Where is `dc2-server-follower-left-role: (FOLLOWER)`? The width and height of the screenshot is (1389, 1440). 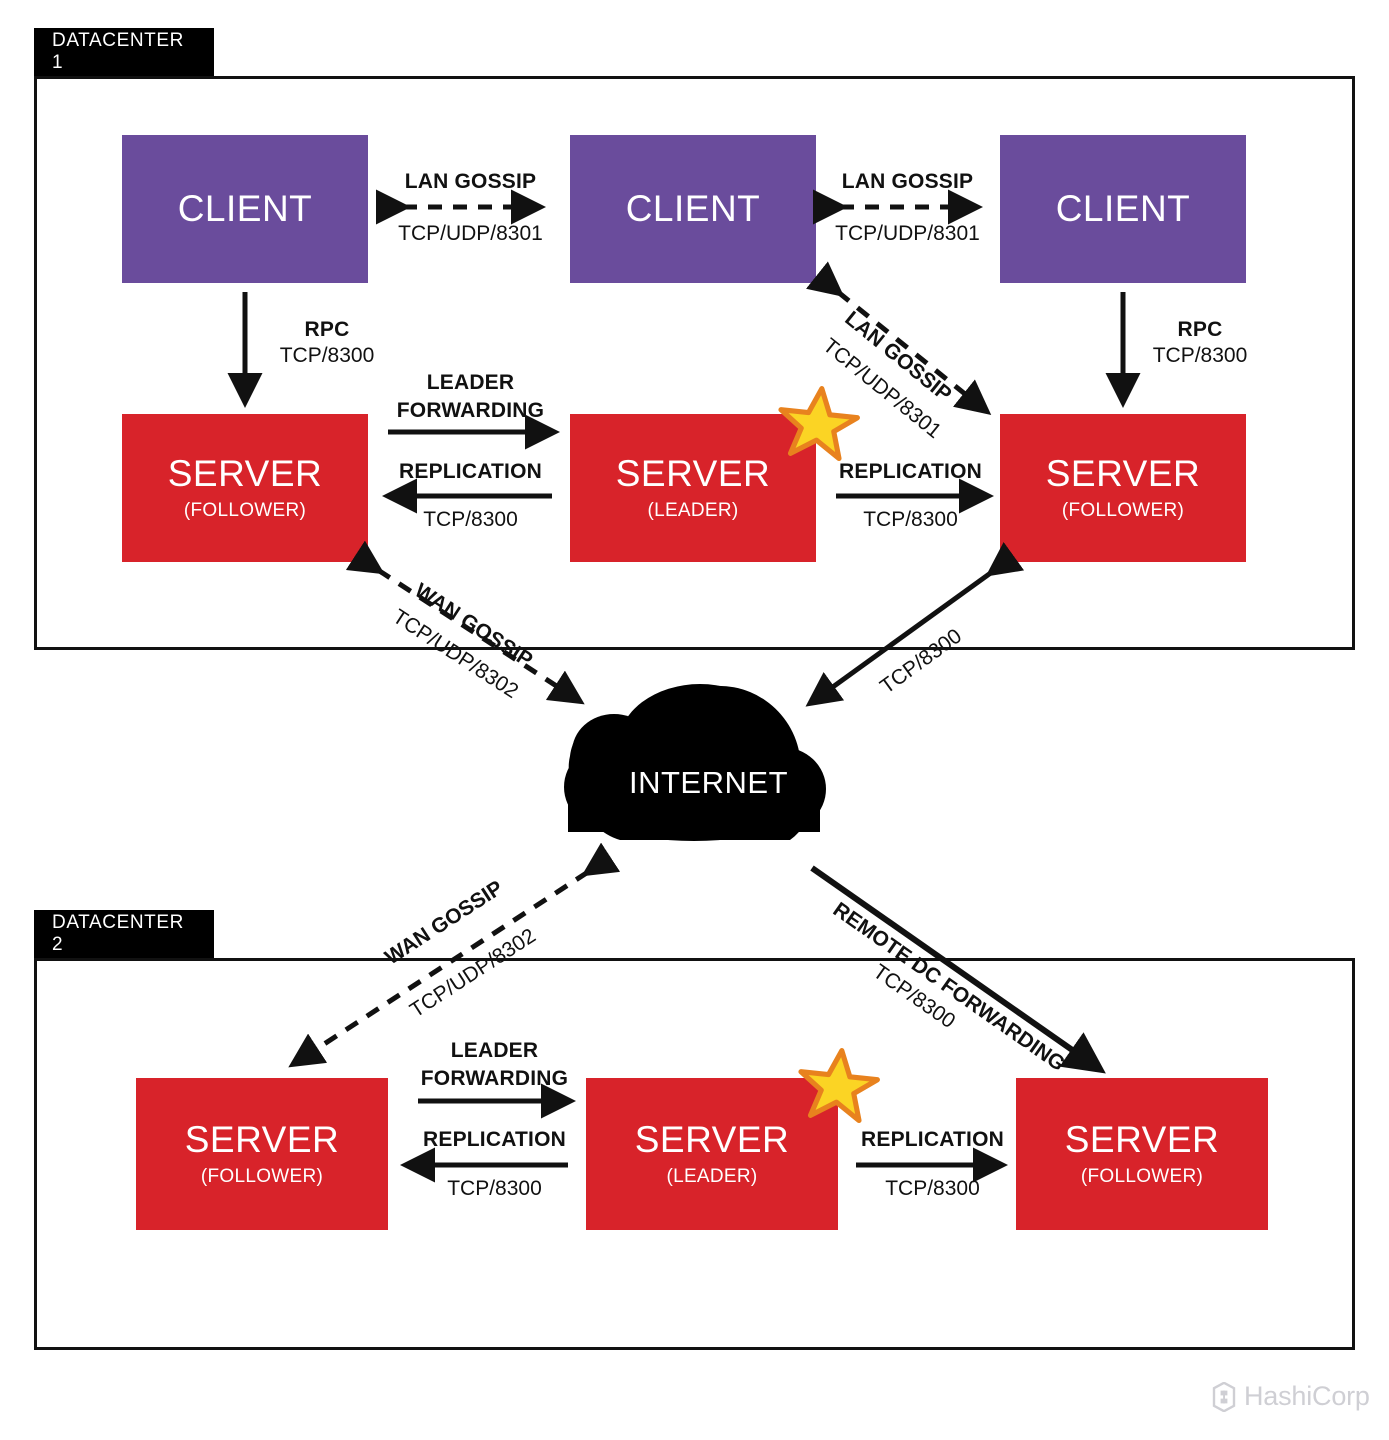 dc2-server-follower-left-role: (FOLLOWER) is located at coordinates (262, 1176).